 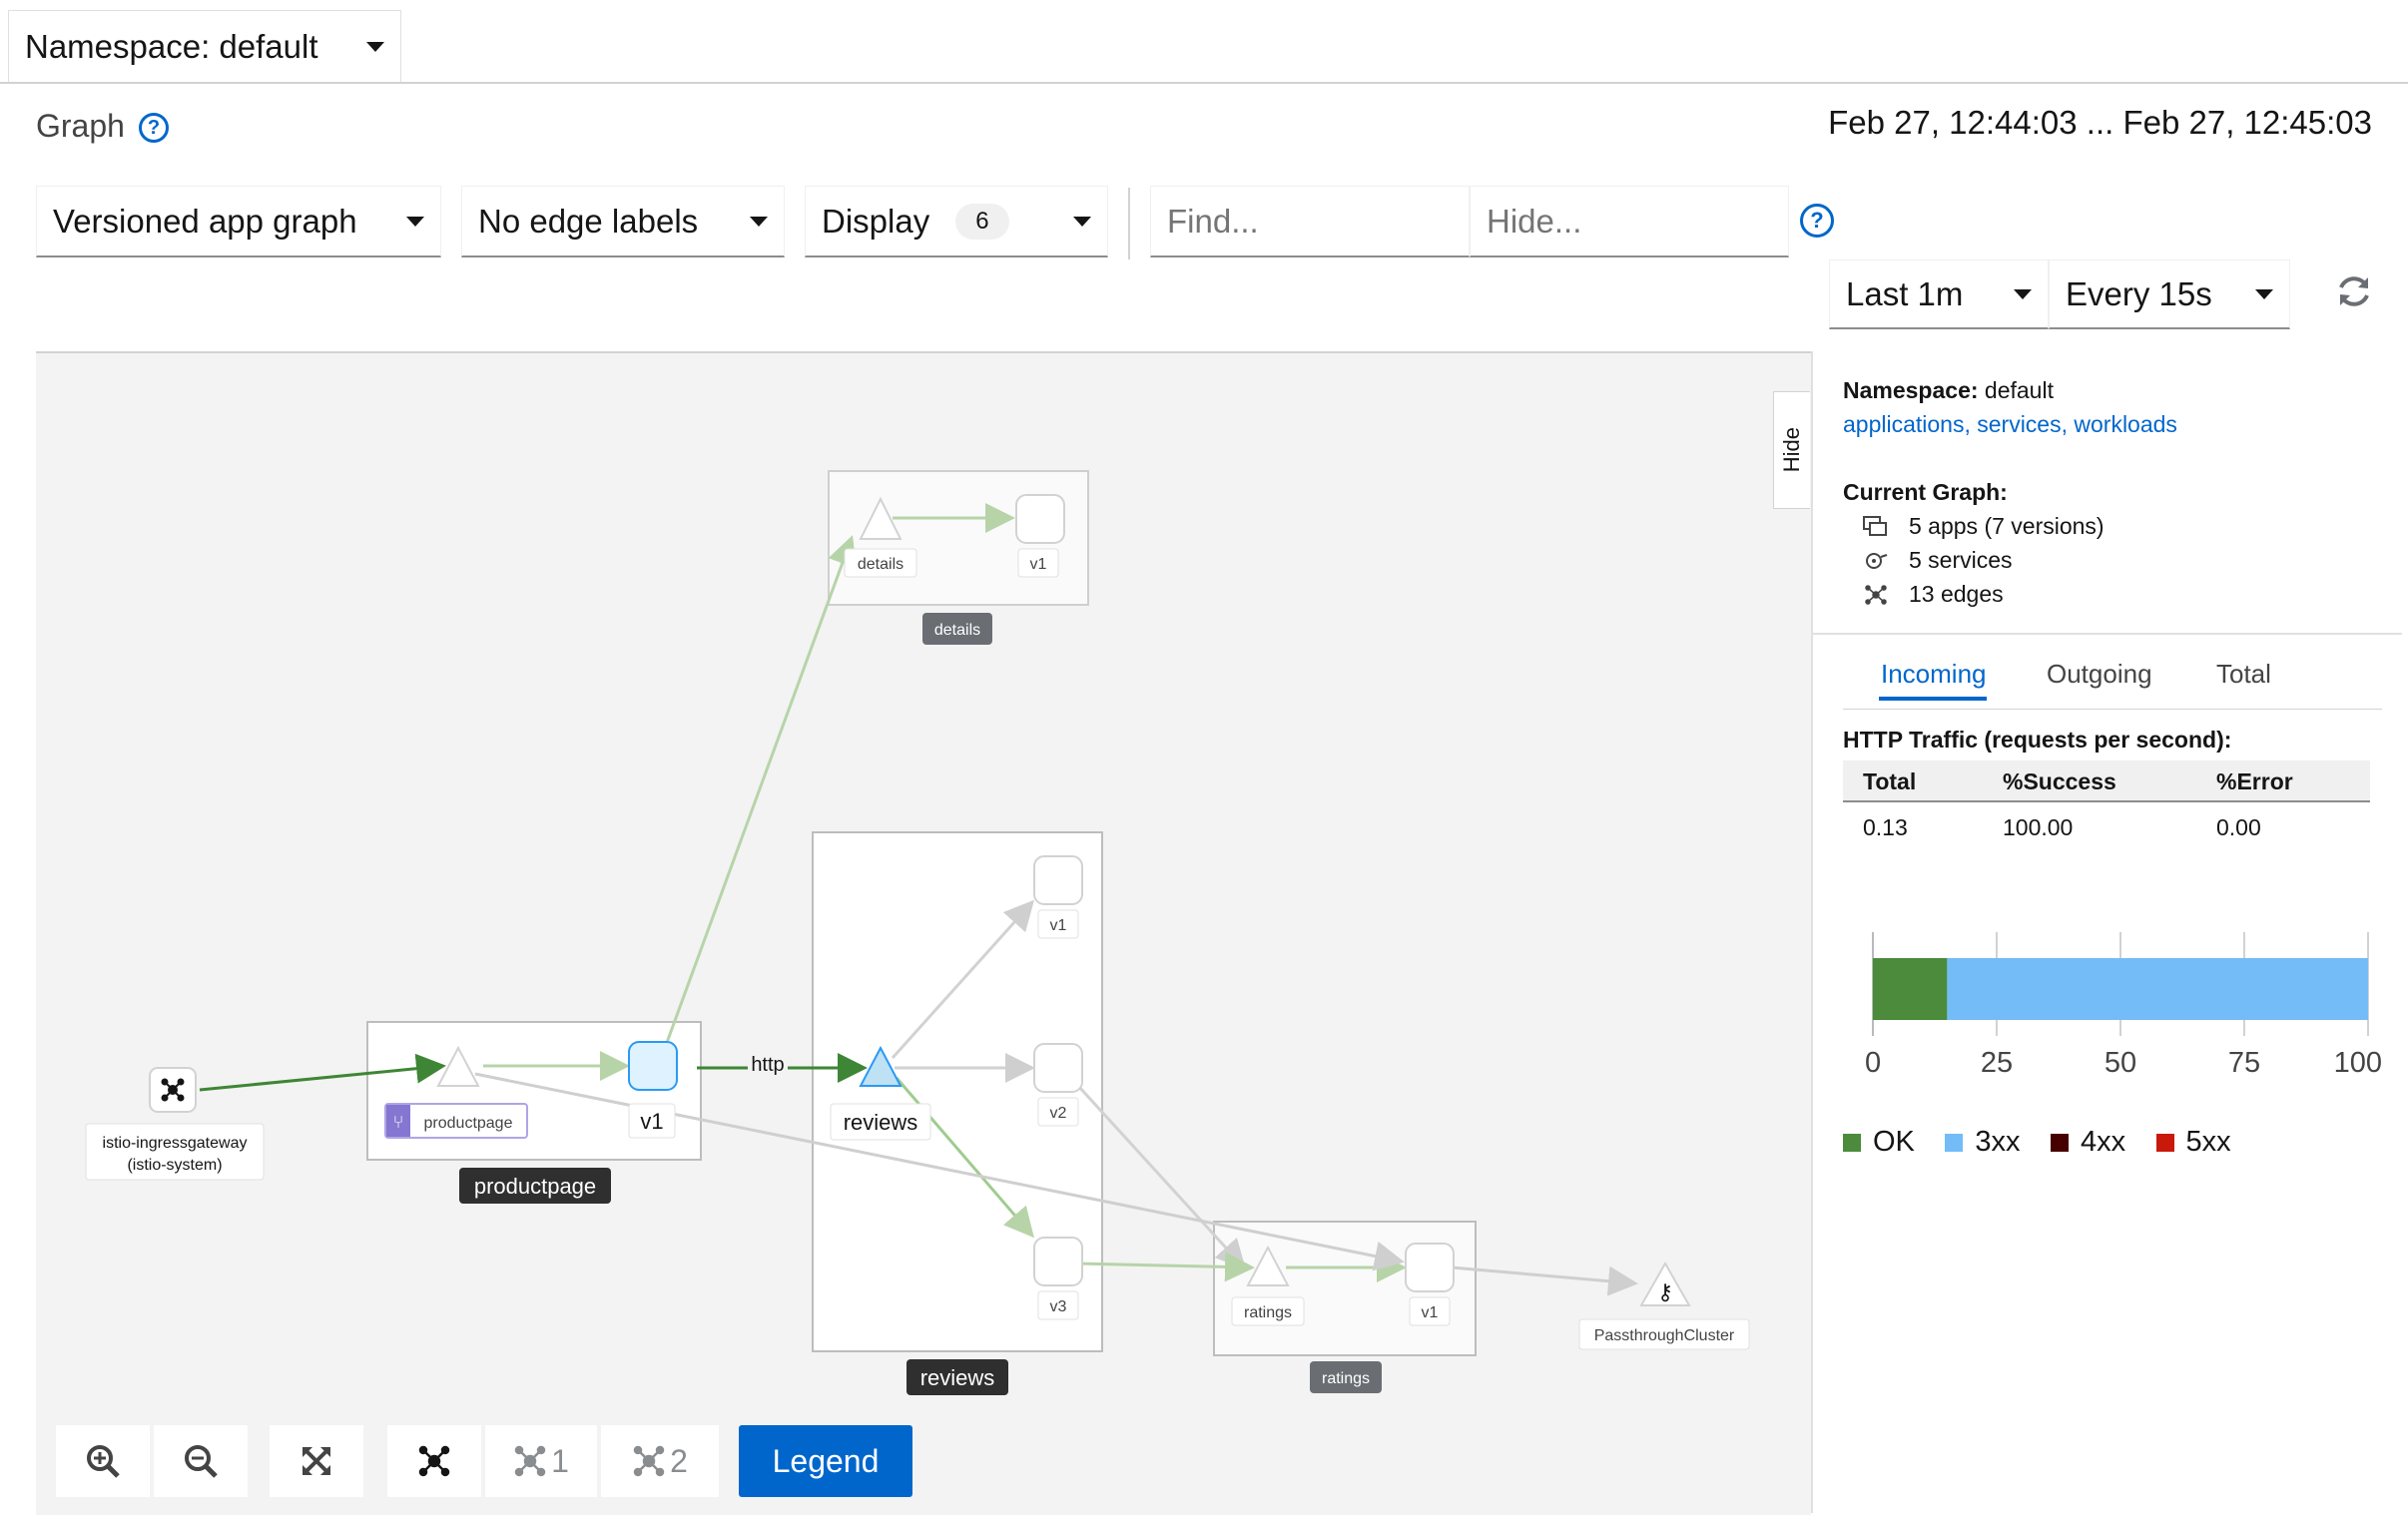 I want to click on zoom-in-icon, so click(x=103, y=1461).